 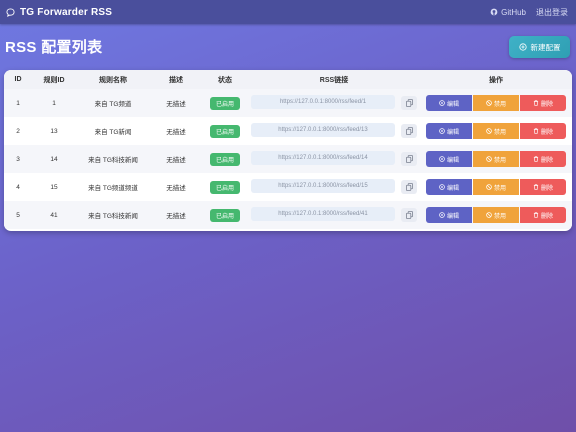 What do you see at coordinates (18, 103) in the screenshot?
I see `cell-id: 1` at bounding box center [18, 103].